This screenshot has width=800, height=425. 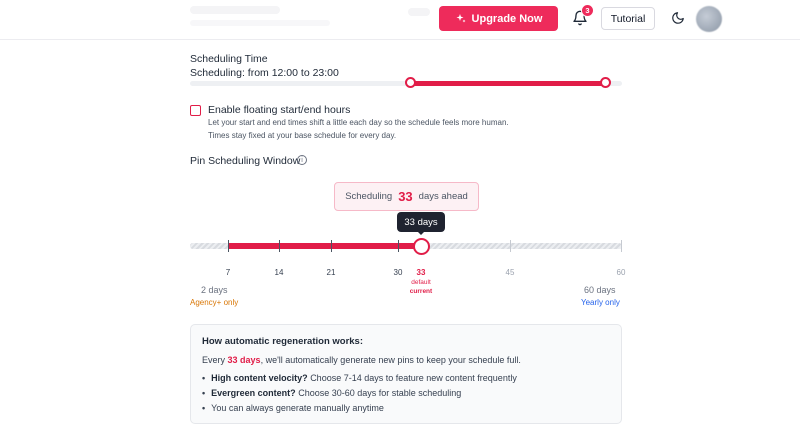 I want to click on regeneration-heading: How automatic regeneration works:, so click(x=283, y=341).